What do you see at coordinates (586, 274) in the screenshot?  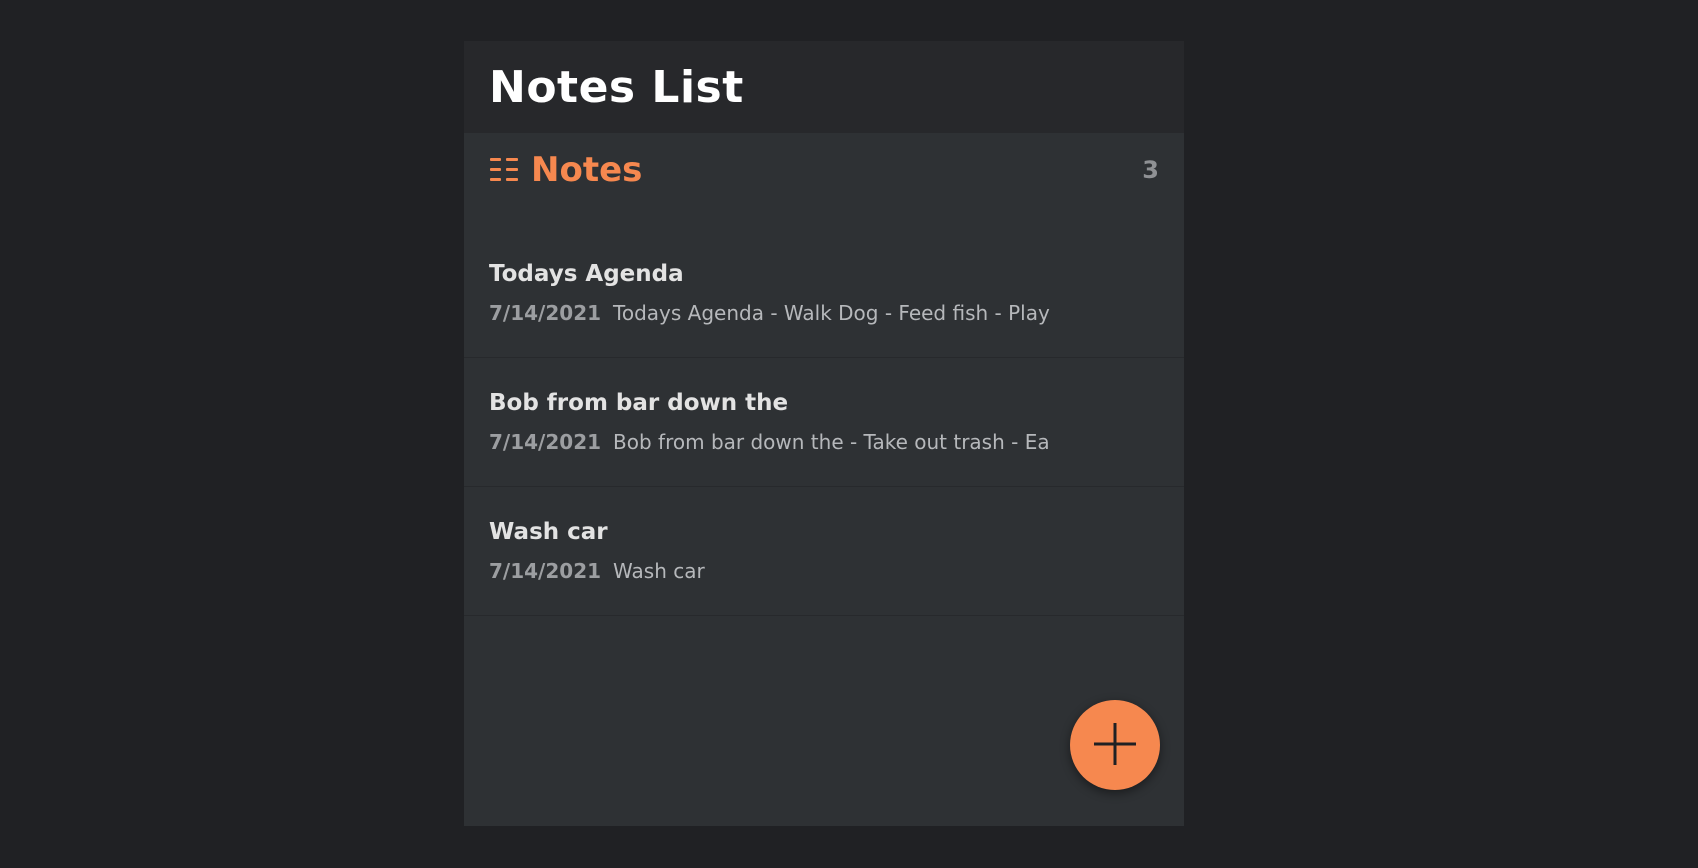 I see `note-title: Todays Agenda` at bounding box center [586, 274].